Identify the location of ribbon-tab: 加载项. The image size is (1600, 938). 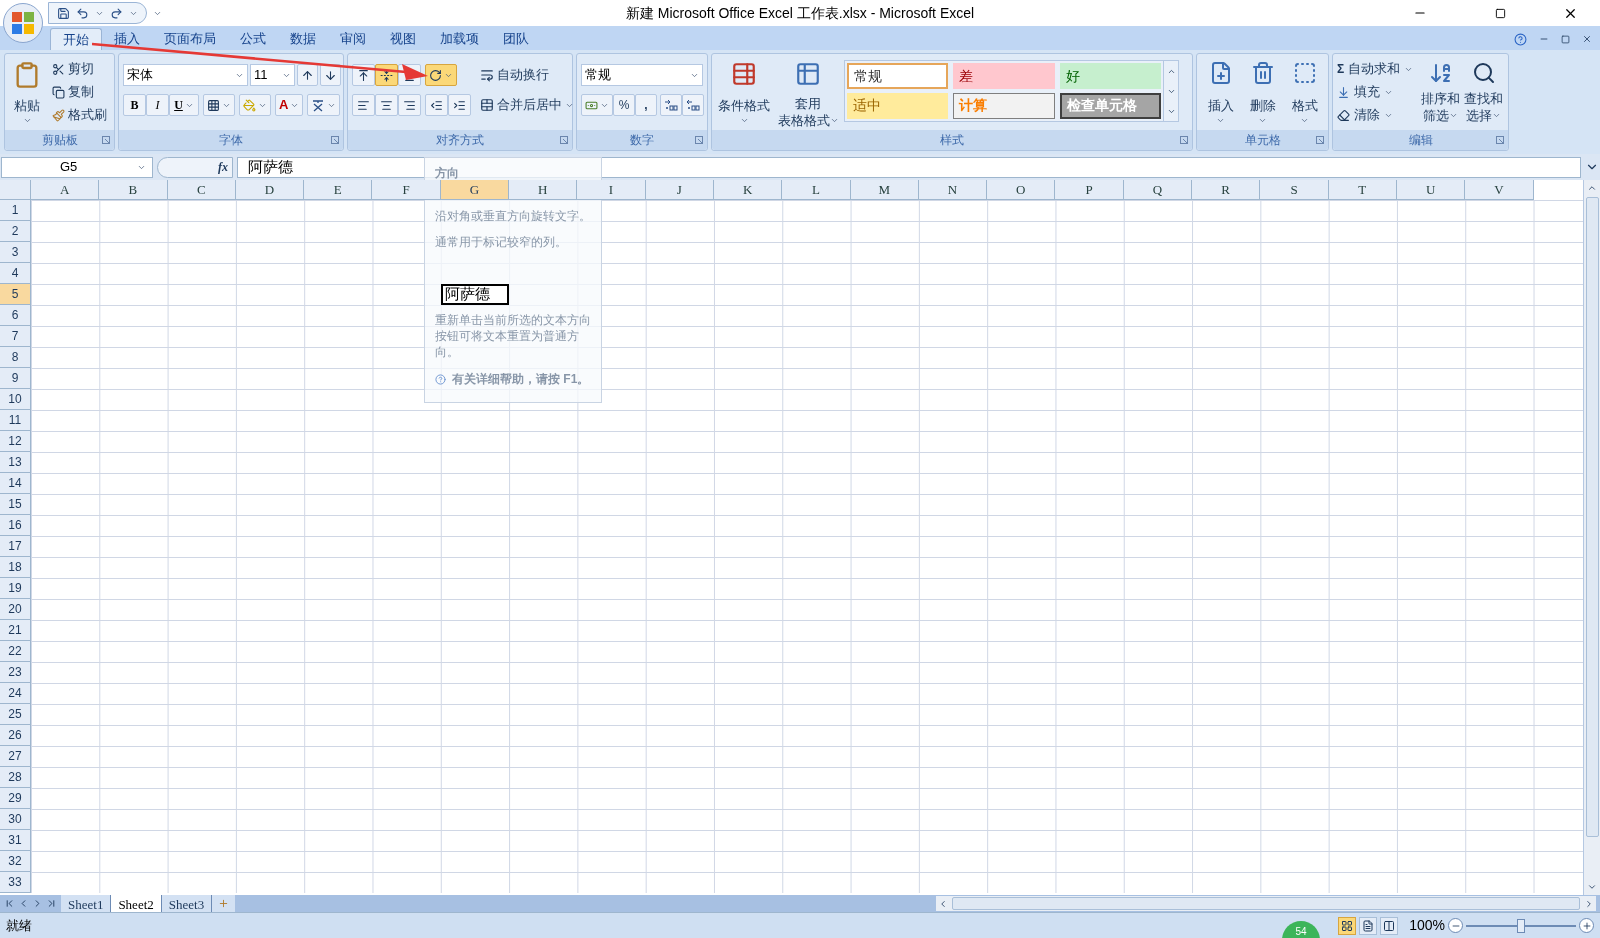
(459, 39).